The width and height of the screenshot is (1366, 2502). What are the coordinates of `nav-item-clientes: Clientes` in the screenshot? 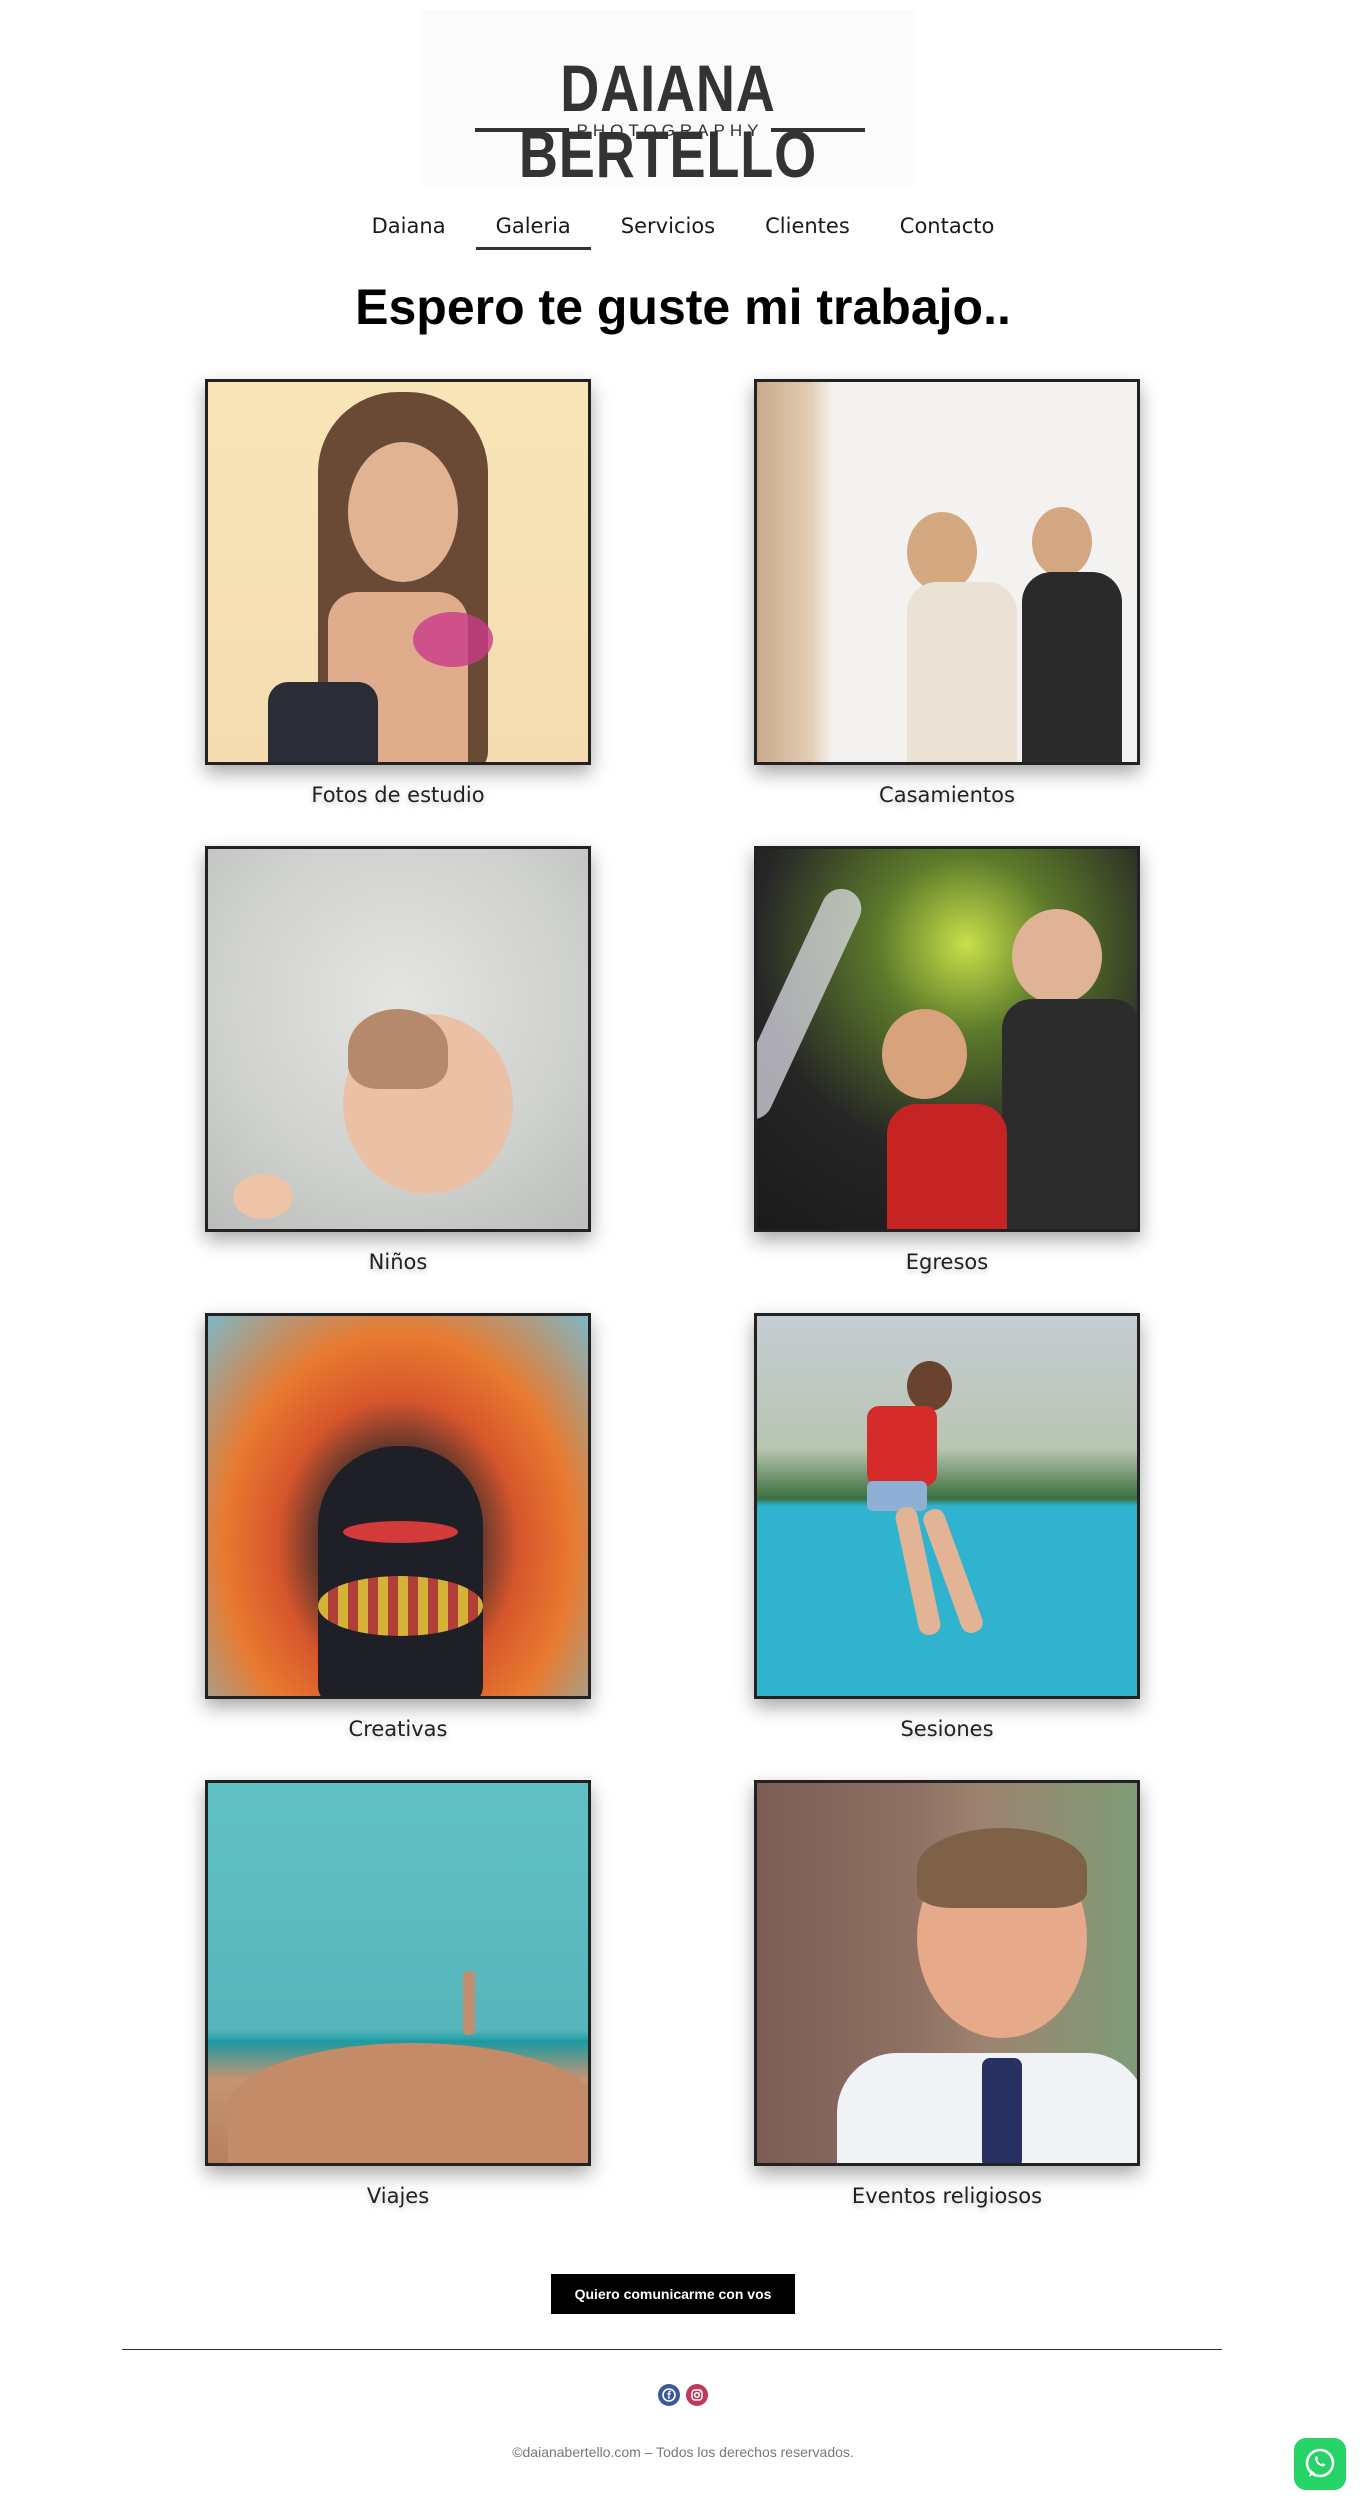 It's located at (807, 226).